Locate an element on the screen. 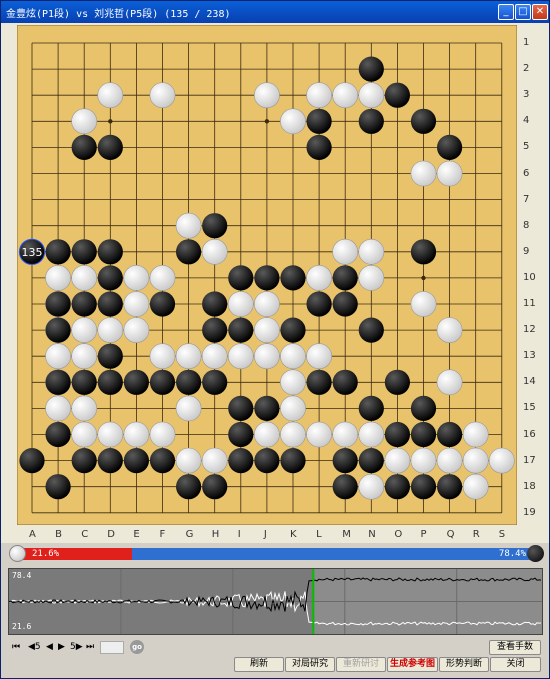 This screenshot has height=679, width=550. file-label: Q is located at coordinates (450, 534).